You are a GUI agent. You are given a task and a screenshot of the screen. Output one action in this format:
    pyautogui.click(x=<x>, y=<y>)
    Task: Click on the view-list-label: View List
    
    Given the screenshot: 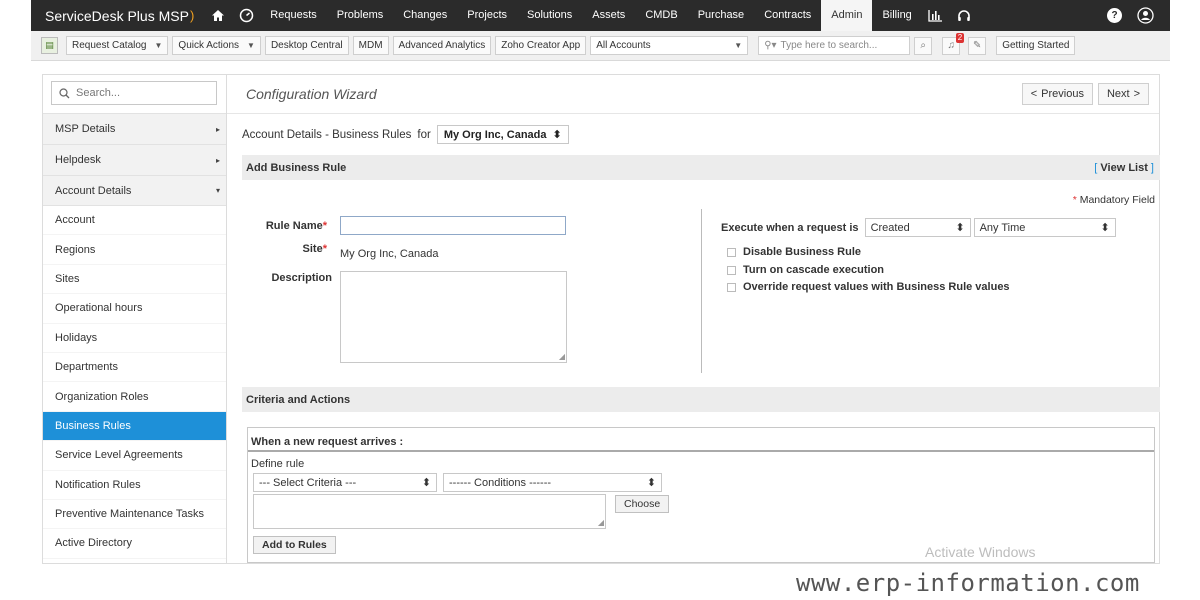 What is the action you would take?
    pyautogui.click(x=1124, y=167)
    